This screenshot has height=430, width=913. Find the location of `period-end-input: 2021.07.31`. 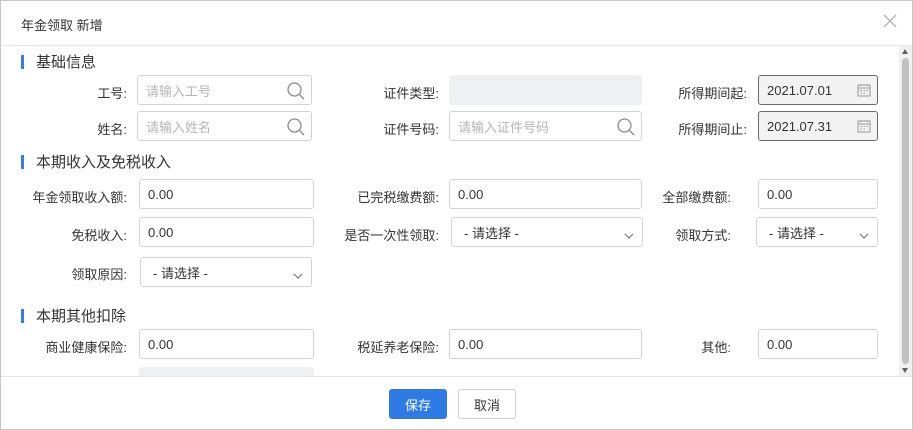

period-end-input: 2021.07.31 is located at coordinates (818, 126).